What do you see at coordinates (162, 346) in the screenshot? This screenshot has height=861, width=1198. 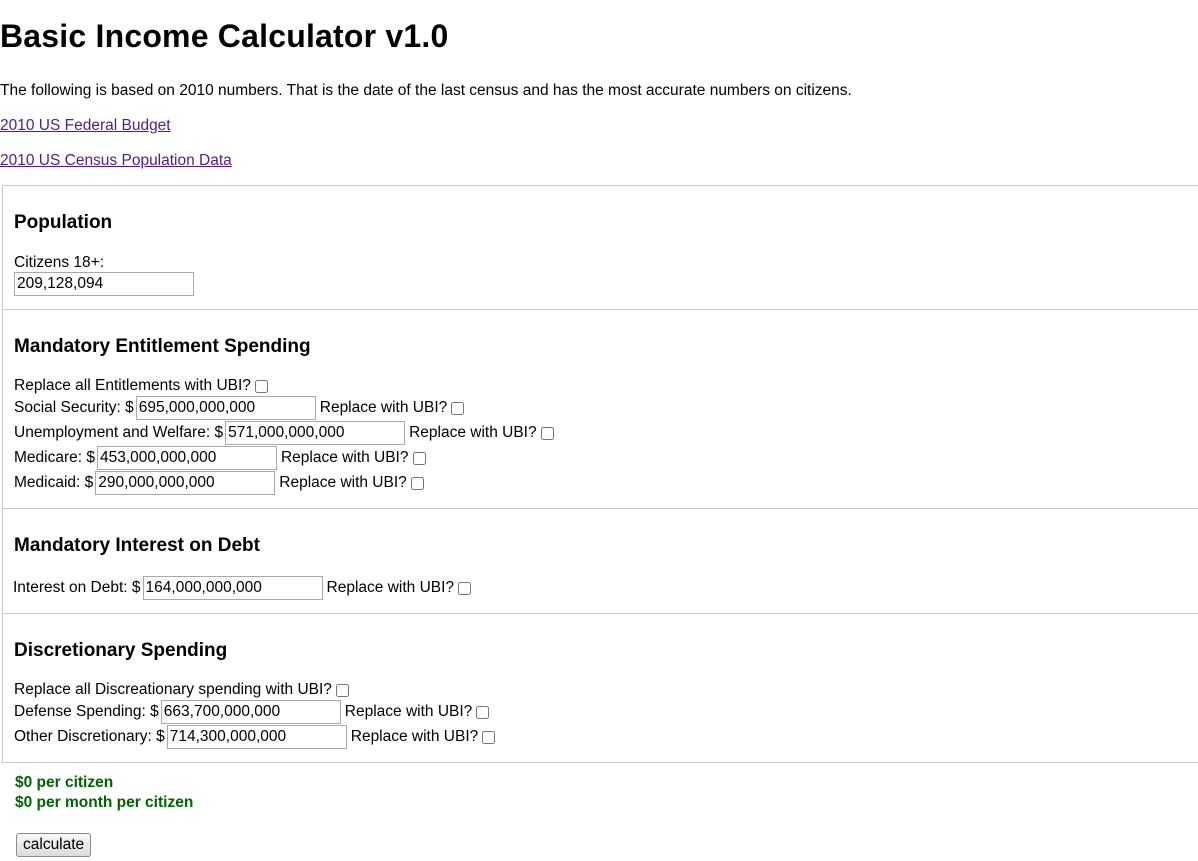 I see `mandatory-heading: Mandatory Entitlement Spending` at bounding box center [162, 346].